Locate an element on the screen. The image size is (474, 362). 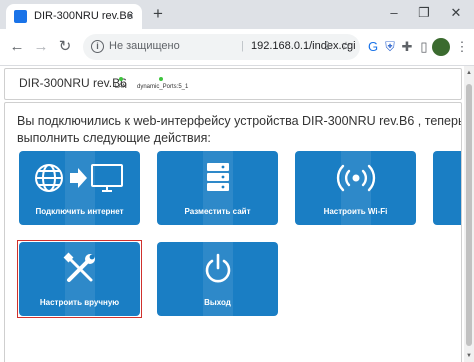
tile-connect-internet: Подключить интернет is located at coordinates (79, 188).